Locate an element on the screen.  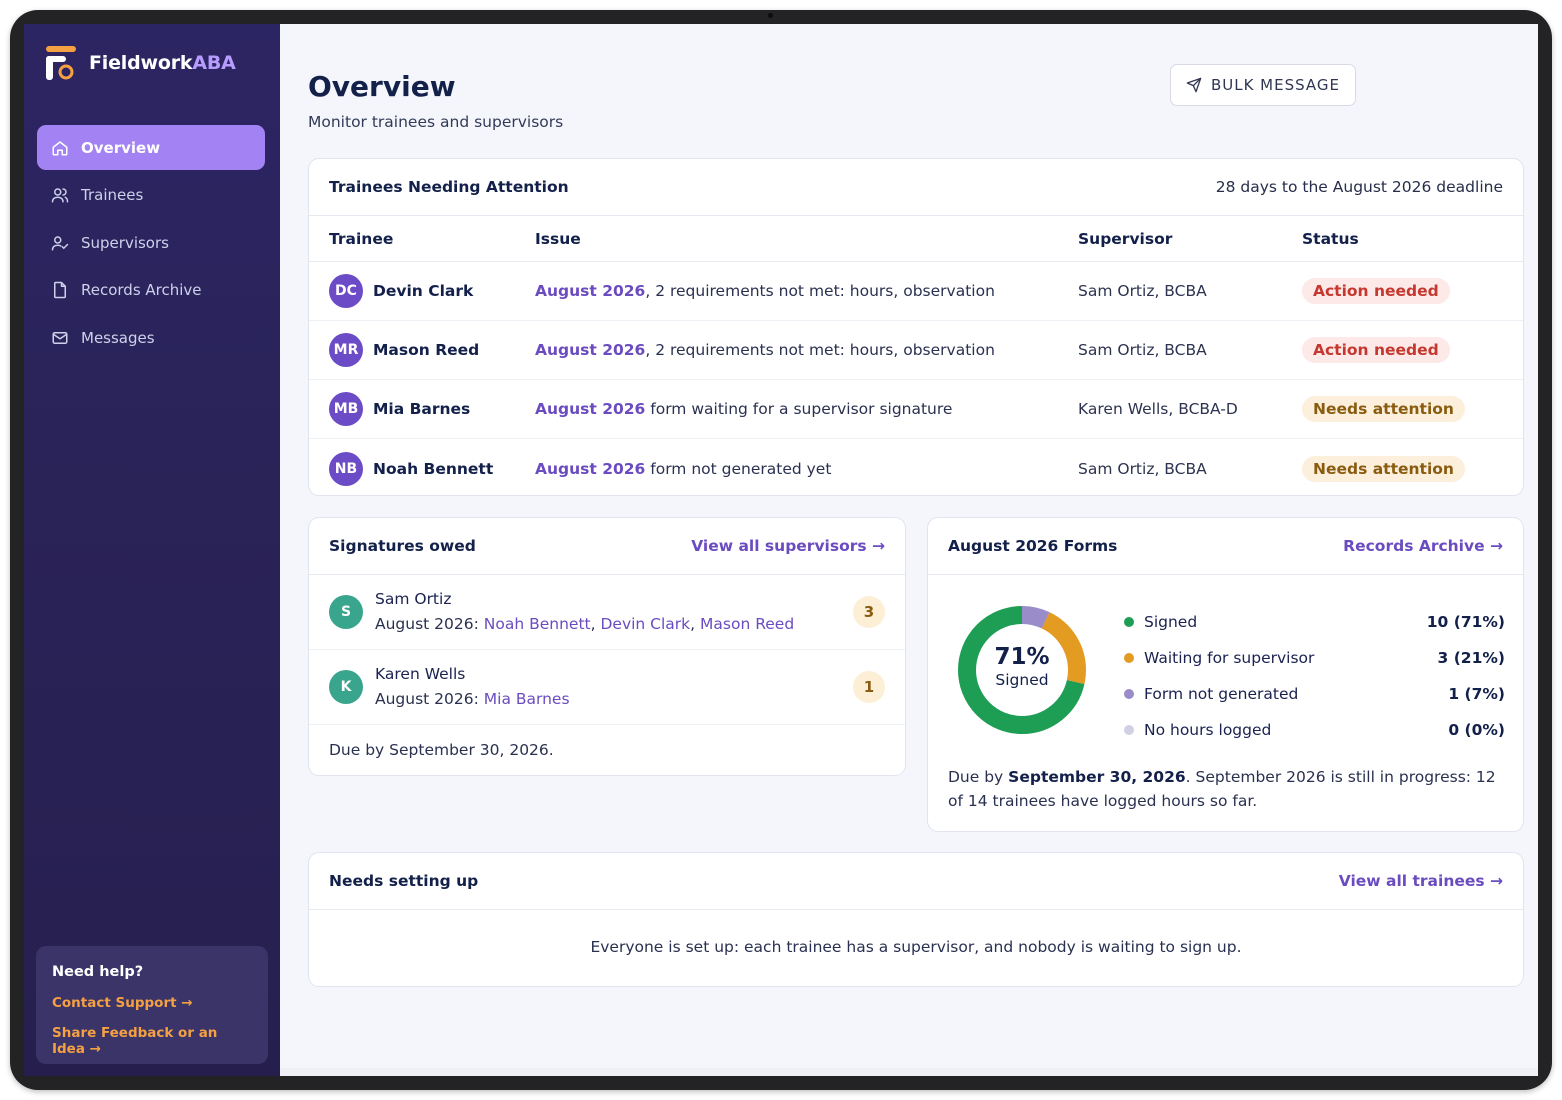
card-title: Needs setting up is located at coordinates (404, 881).